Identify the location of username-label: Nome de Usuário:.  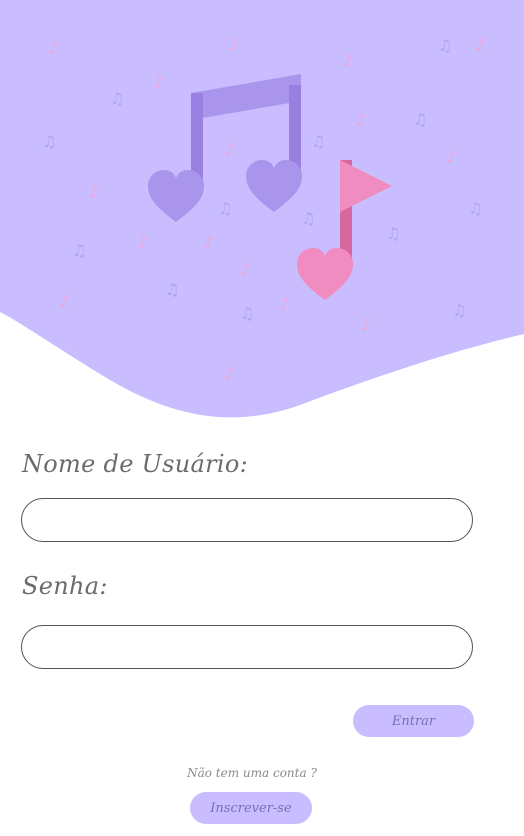
(135, 464).